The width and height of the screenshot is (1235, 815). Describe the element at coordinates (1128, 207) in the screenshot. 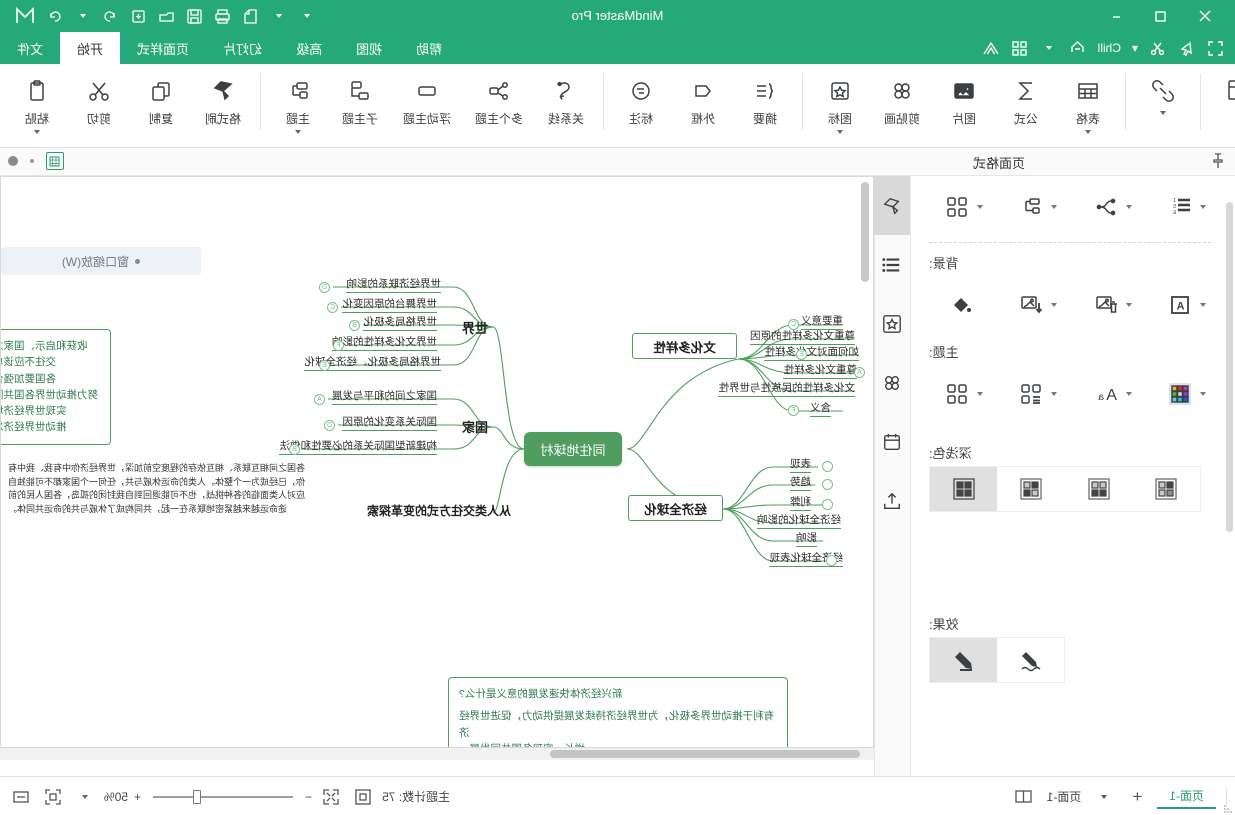

I see `branch-style-dropdown-icon` at that location.